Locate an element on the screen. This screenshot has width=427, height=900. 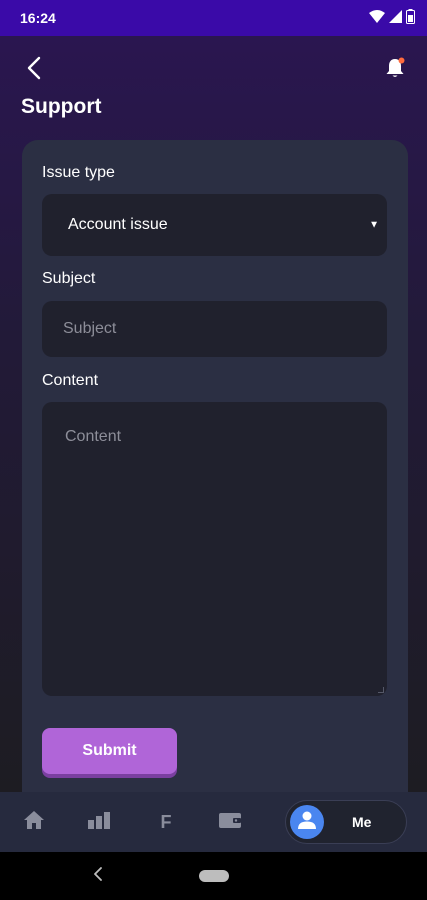
avatar is located at coordinates (307, 822).